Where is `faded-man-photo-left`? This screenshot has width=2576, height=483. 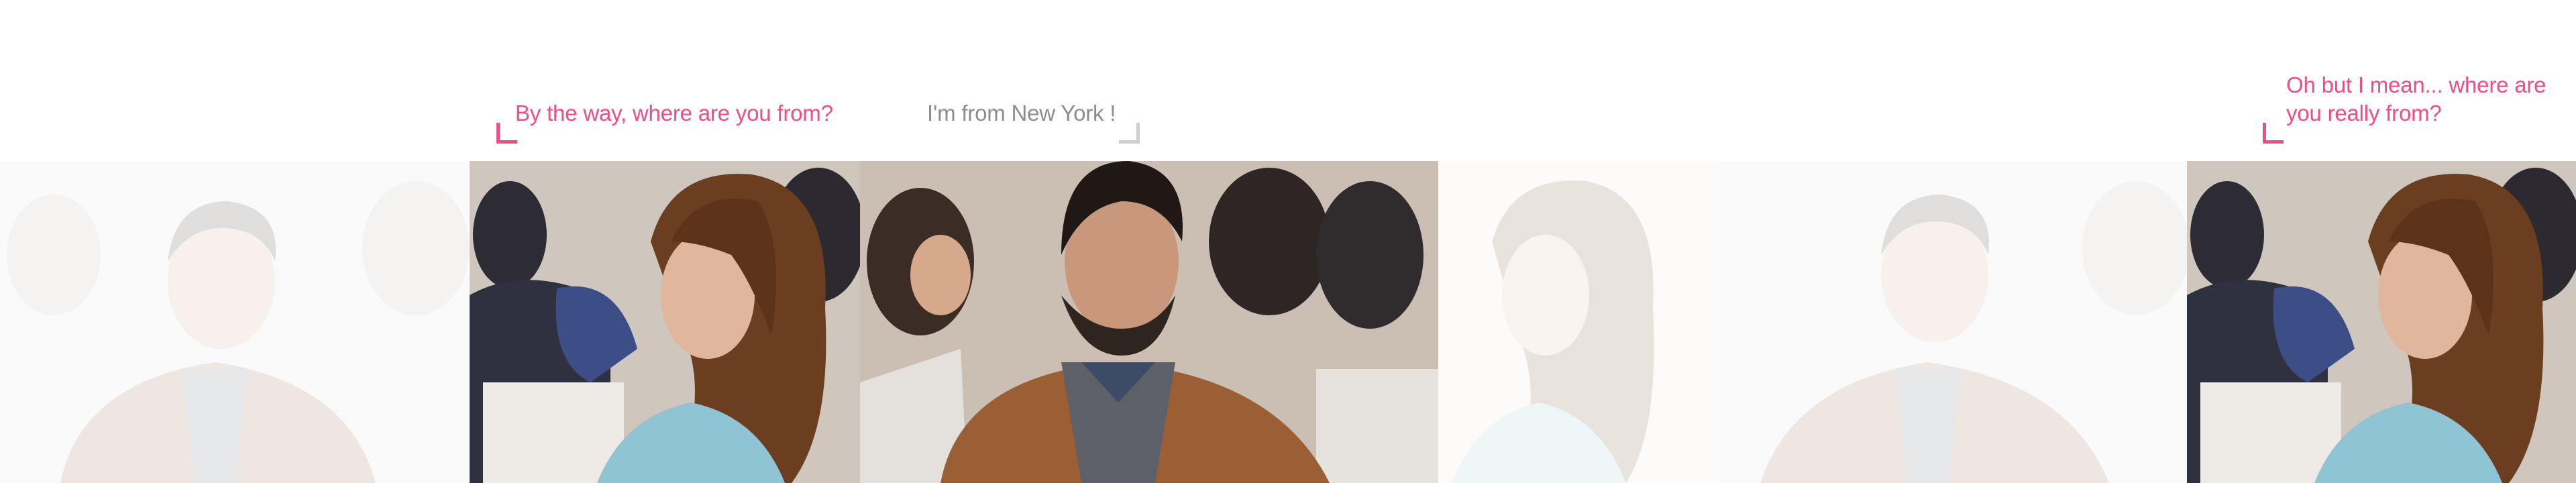 faded-man-photo-left is located at coordinates (235, 322).